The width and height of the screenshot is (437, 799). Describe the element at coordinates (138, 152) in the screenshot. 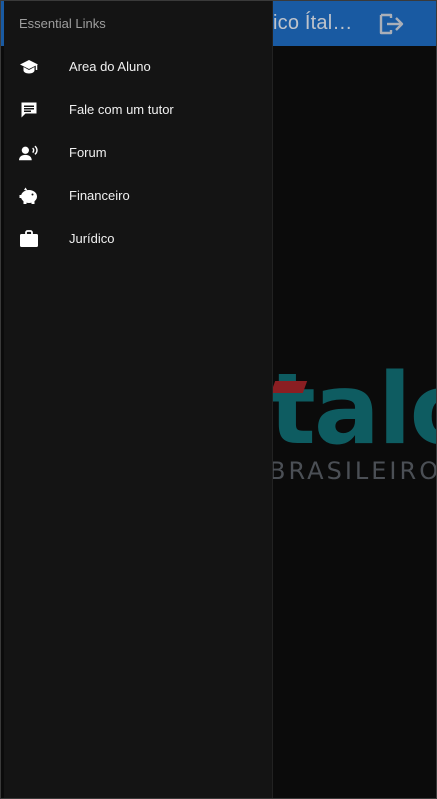

I see `menu-item-forum: Forum` at that location.